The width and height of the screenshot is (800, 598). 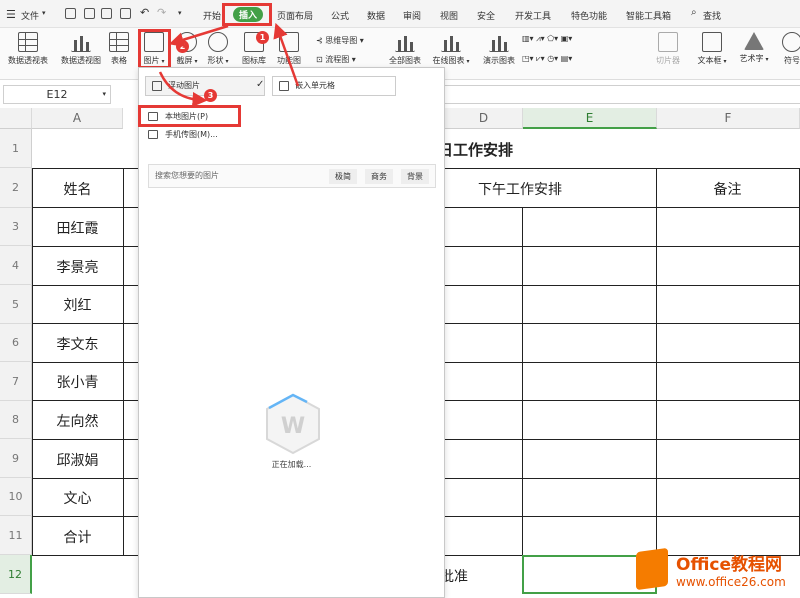 I want to click on watermark-logo: Office教程网 www.office26.com, so click(x=716, y=570).